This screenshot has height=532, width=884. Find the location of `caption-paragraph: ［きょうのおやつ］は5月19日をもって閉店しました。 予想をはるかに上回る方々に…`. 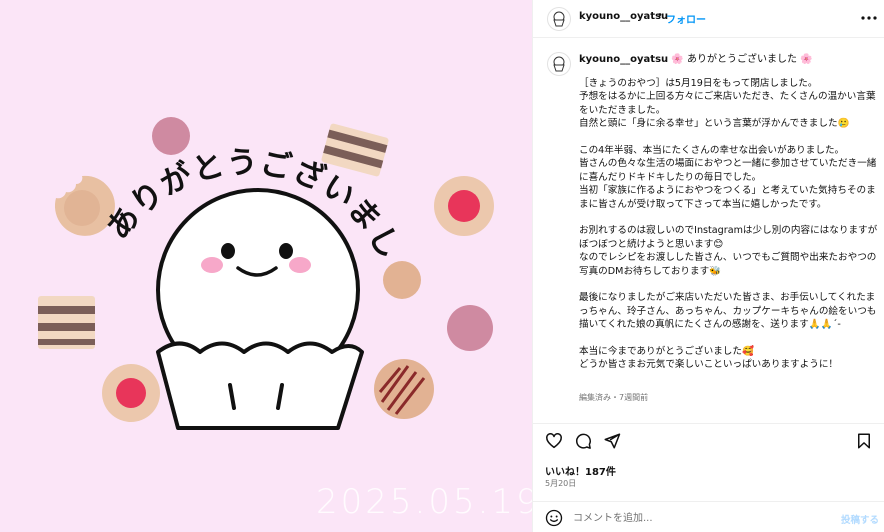

caption-paragraph: ［きょうのおやつ］は5月19日をもって閉店しました。 予想をはるかに上回る方々に… is located at coordinates (727, 104).